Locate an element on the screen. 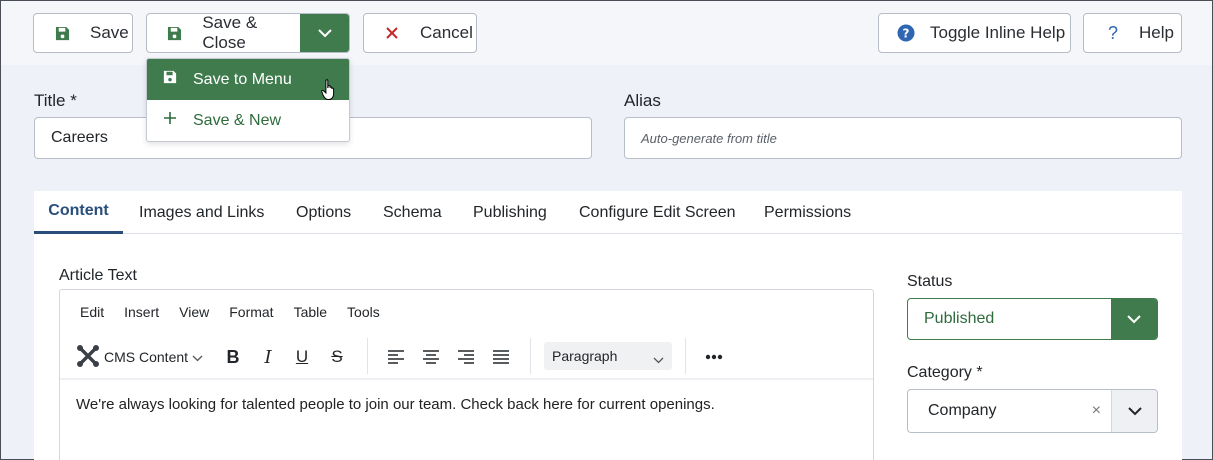  status-dropdown-toggle is located at coordinates (1134, 319).